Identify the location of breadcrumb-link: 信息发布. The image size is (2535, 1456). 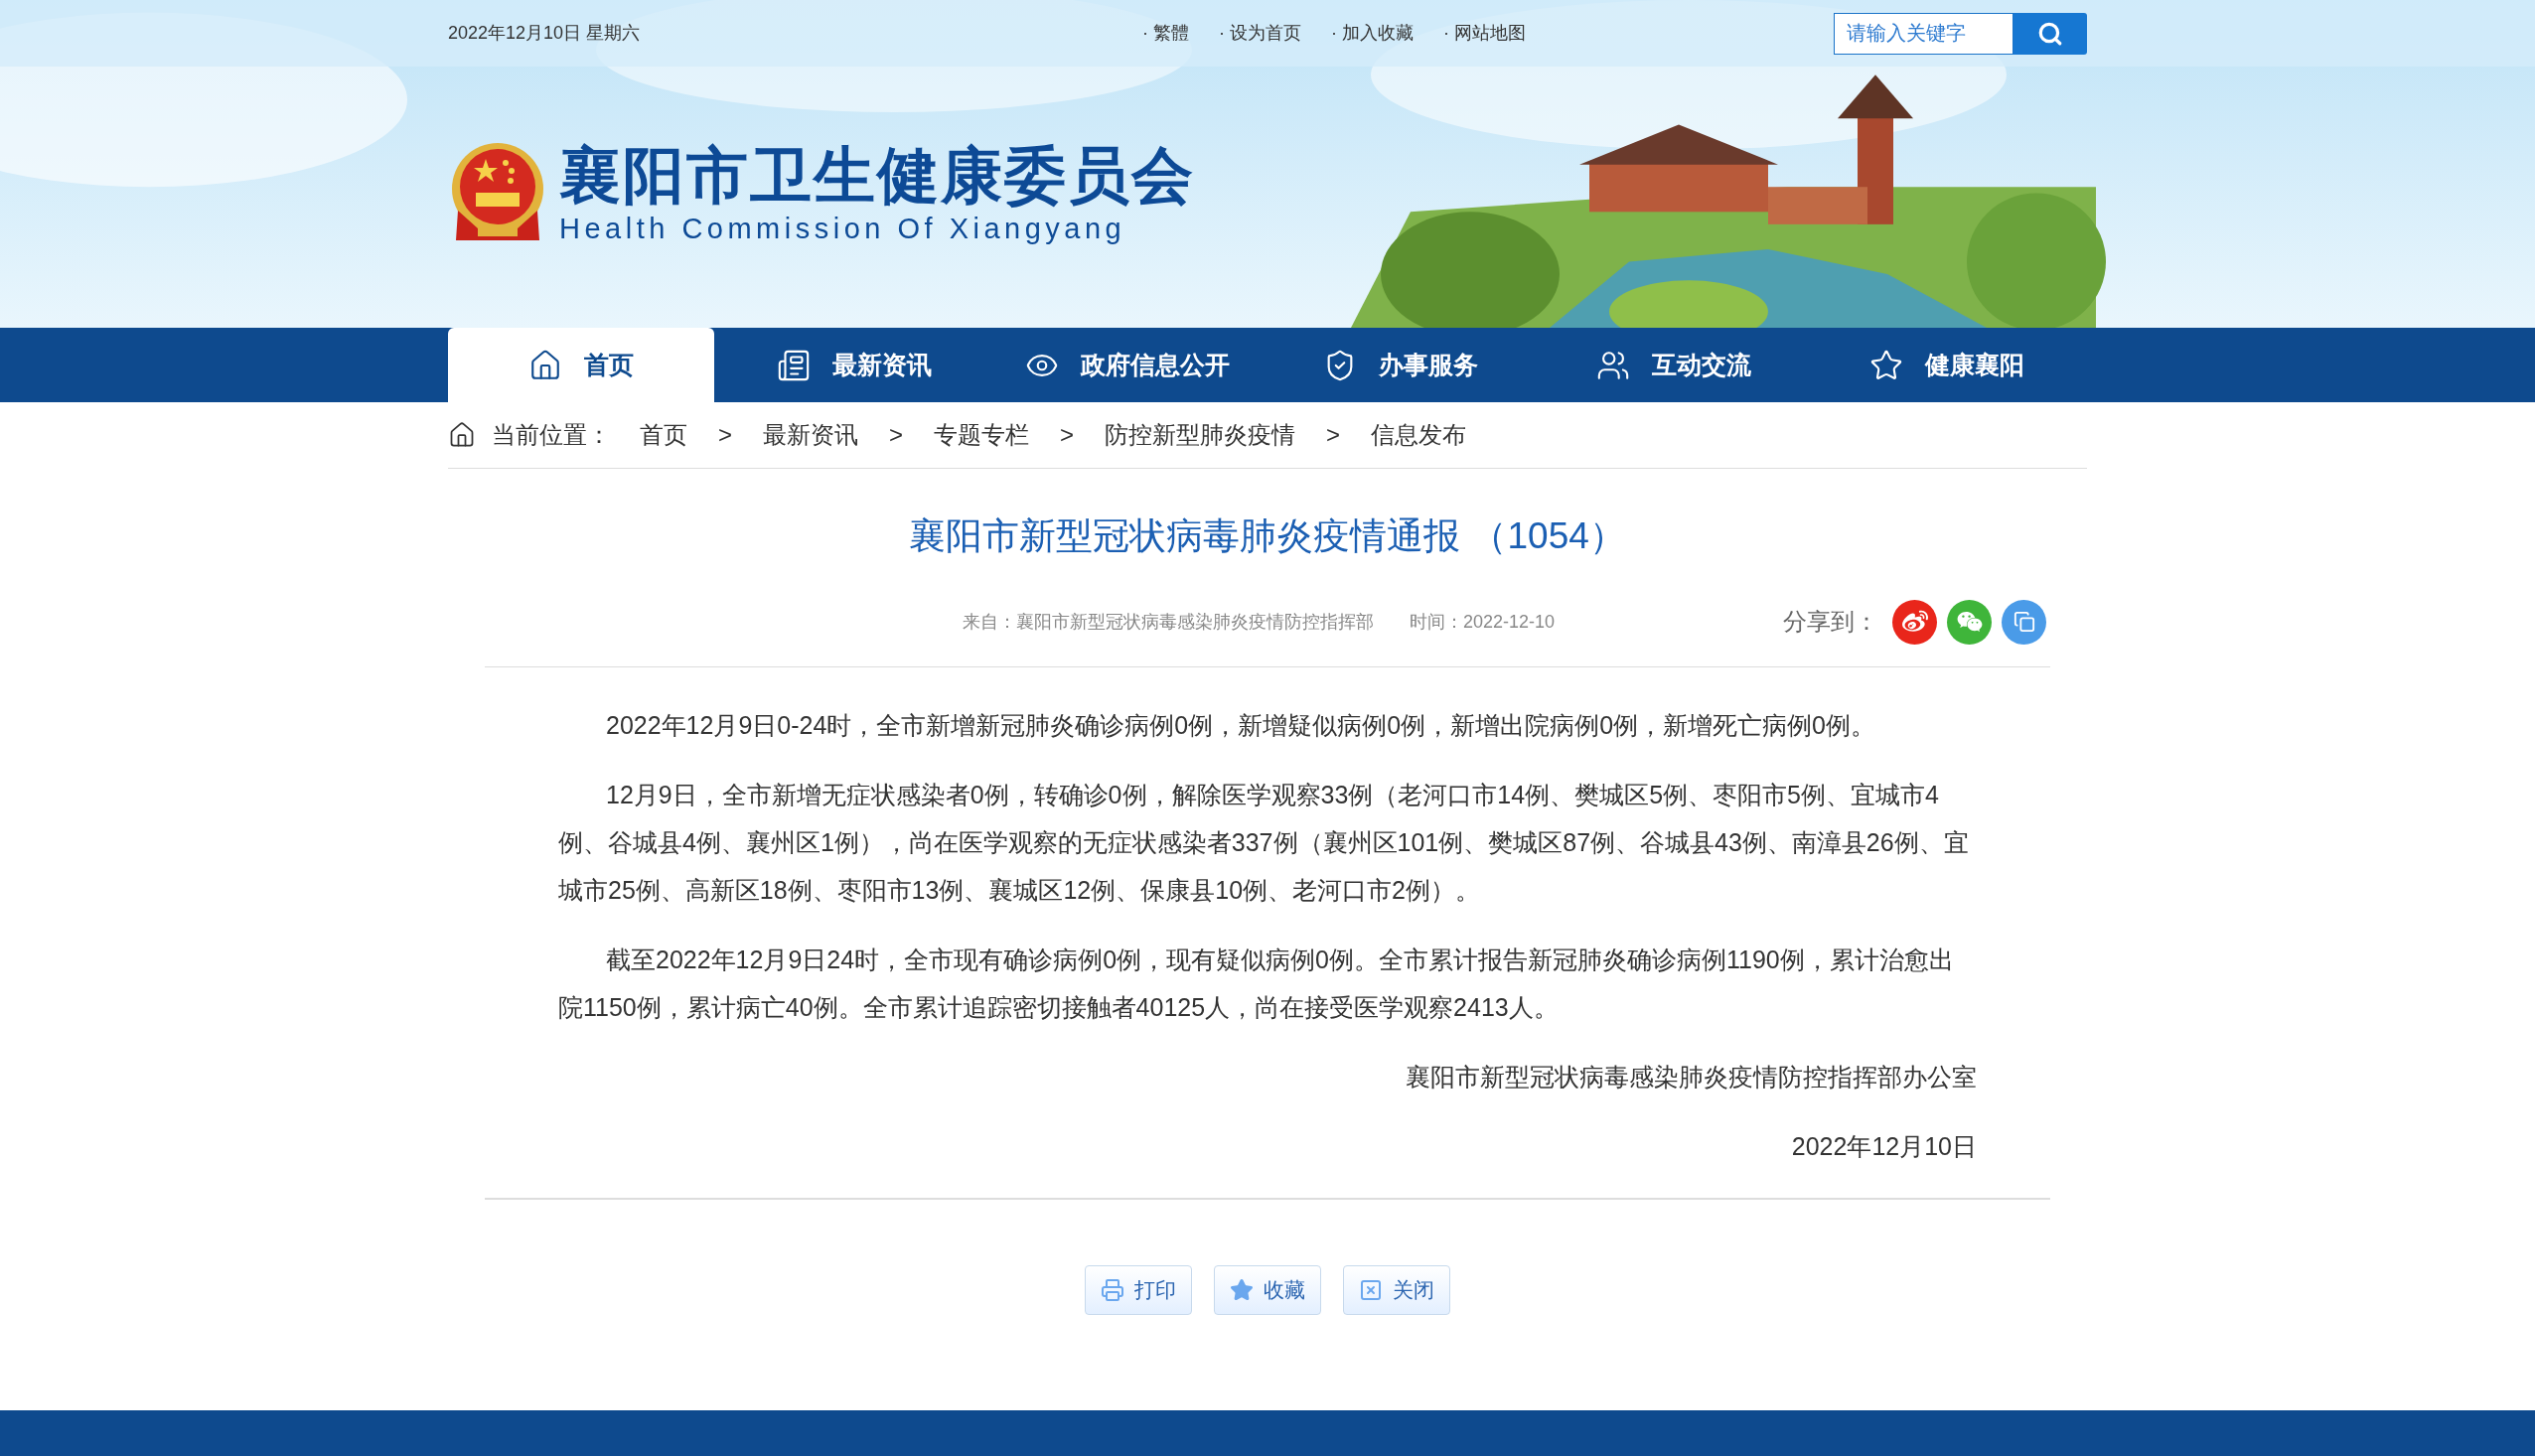
(1419, 435).